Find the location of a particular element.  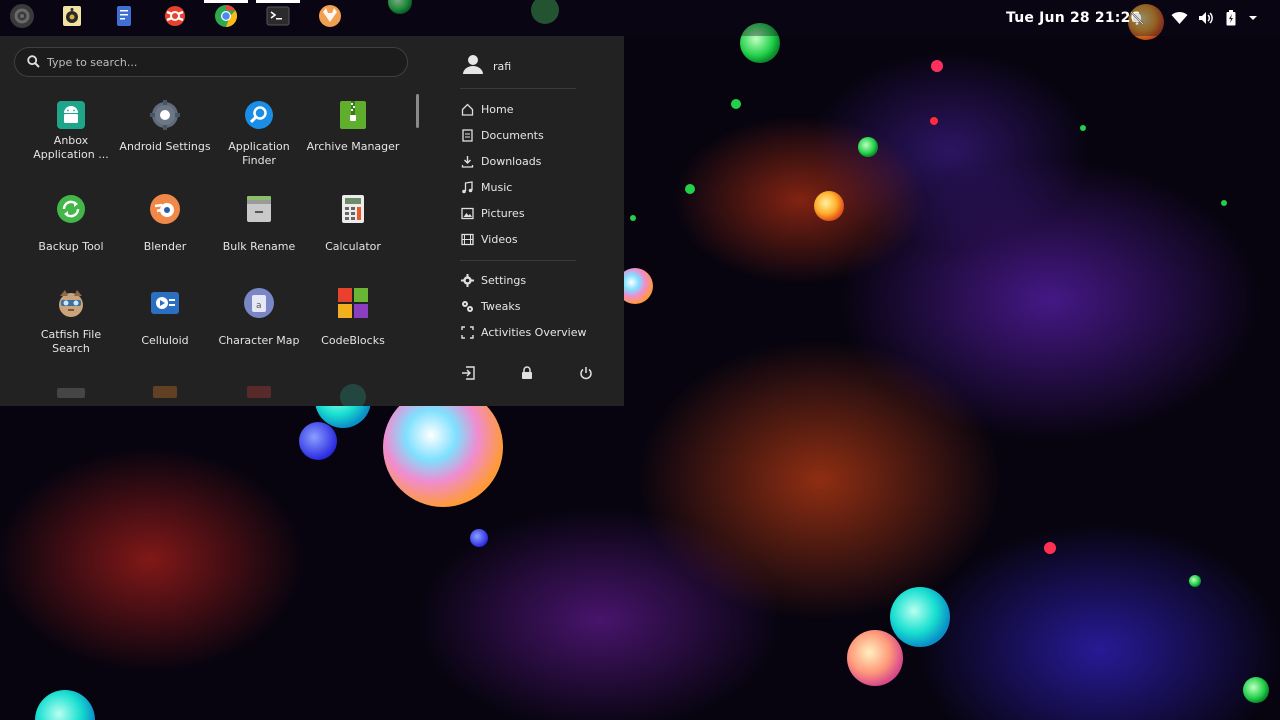

download-icon is located at coordinates (467, 161).